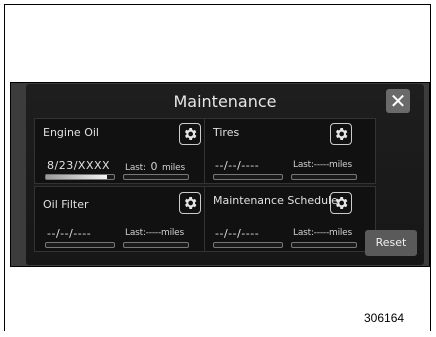 The image size is (436, 337). Describe the element at coordinates (77, 177) in the screenshot. I see `engine-oil-progress-fill` at that location.